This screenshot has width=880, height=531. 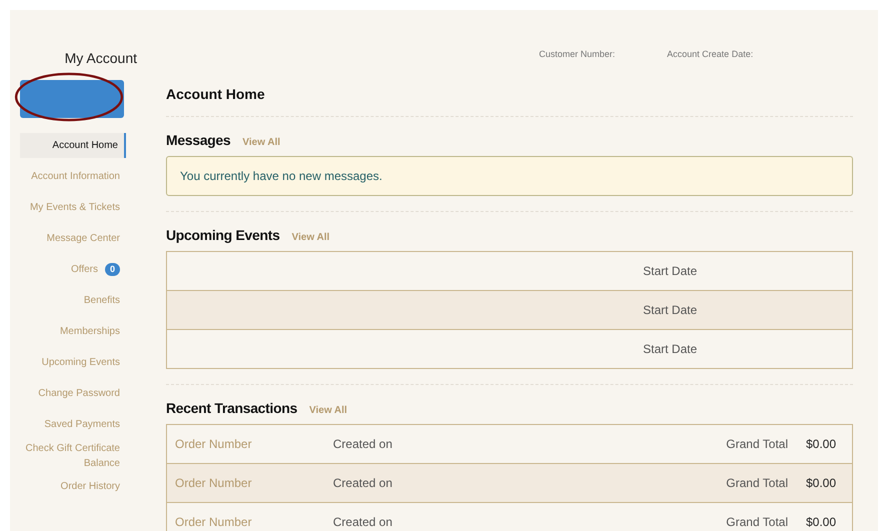 I want to click on sidebar-title: My Account, so click(x=100, y=59).